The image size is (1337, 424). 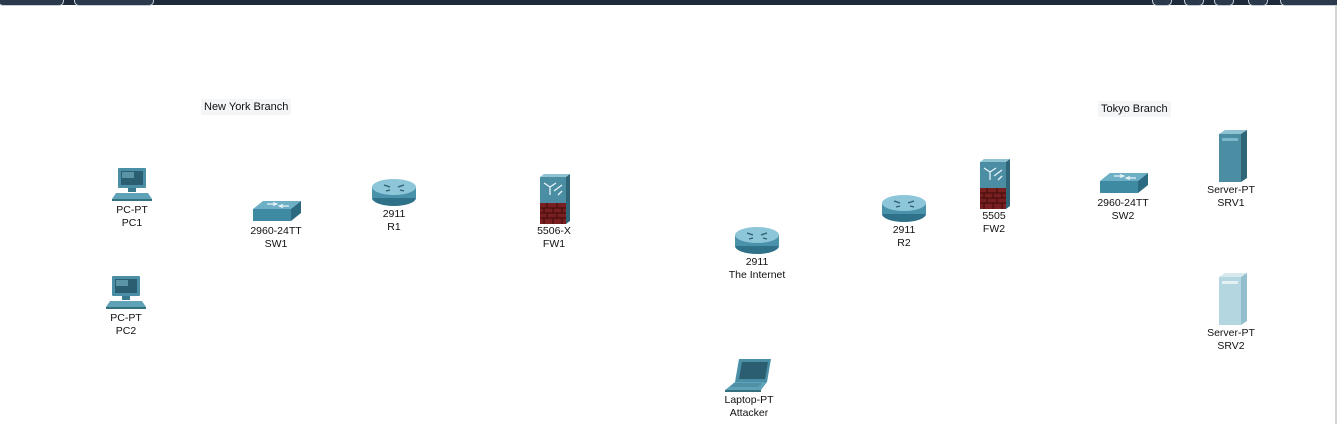 I want to click on device-sw2: 2960-24TT SW2, so click(x=1123, y=197).